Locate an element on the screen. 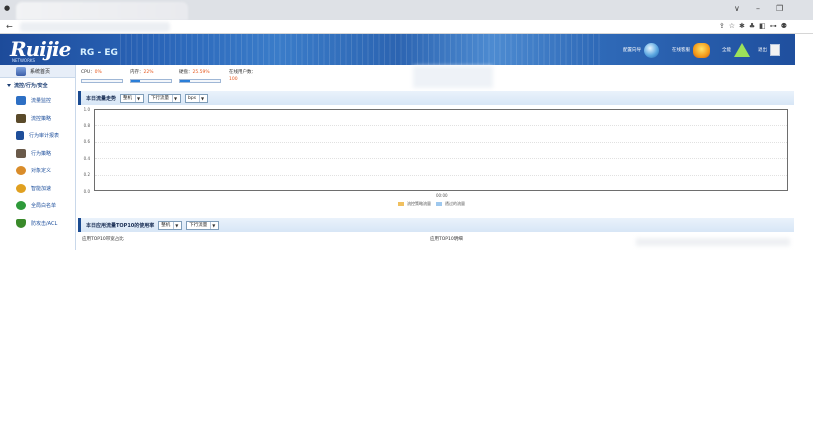 The image size is (813, 448). device-model: RG - EG is located at coordinates (99, 53).